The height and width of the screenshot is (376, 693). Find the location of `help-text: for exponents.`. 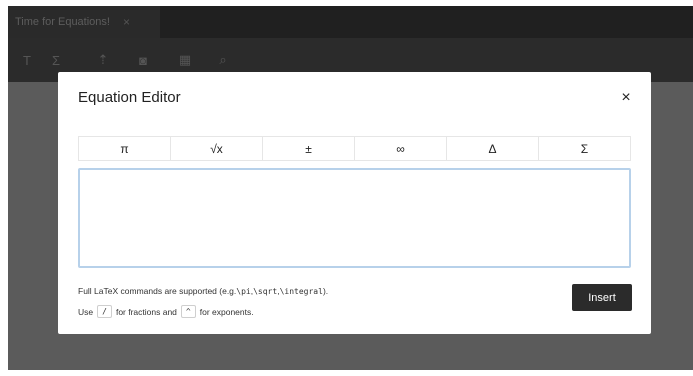

help-text: for exponents. is located at coordinates (226, 311).